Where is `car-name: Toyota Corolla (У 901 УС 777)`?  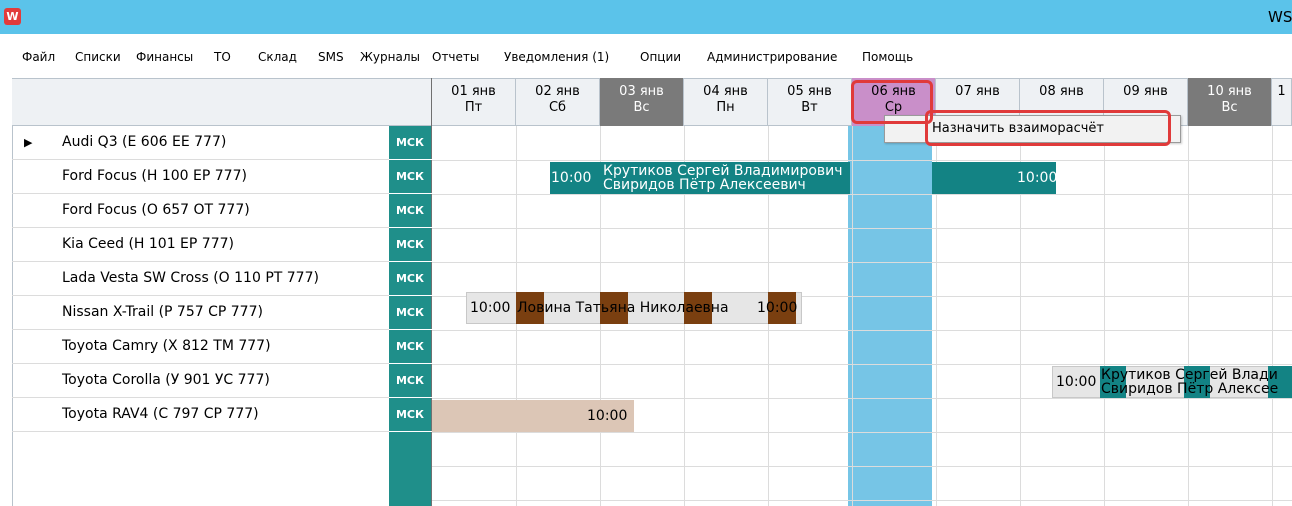 car-name: Toyota Corolla (У 901 УС 777) is located at coordinates (166, 380).